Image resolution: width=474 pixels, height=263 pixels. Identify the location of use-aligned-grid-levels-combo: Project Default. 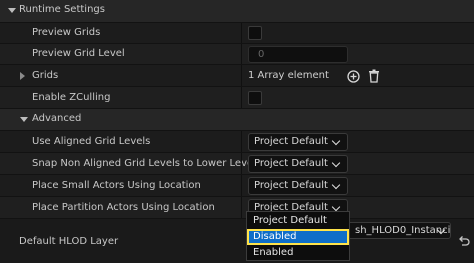
(298, 142).